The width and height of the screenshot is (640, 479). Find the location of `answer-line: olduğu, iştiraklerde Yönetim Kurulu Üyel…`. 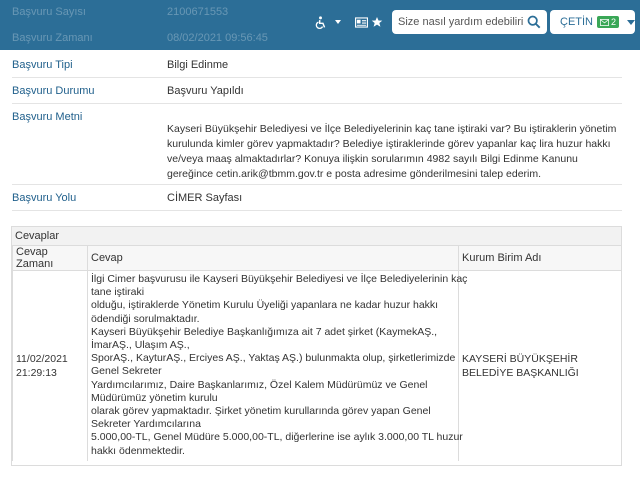

answer-line: olduğu, iştiraklerde Yönetim Kurulu Üyel… is located at coordinates (265, 305).